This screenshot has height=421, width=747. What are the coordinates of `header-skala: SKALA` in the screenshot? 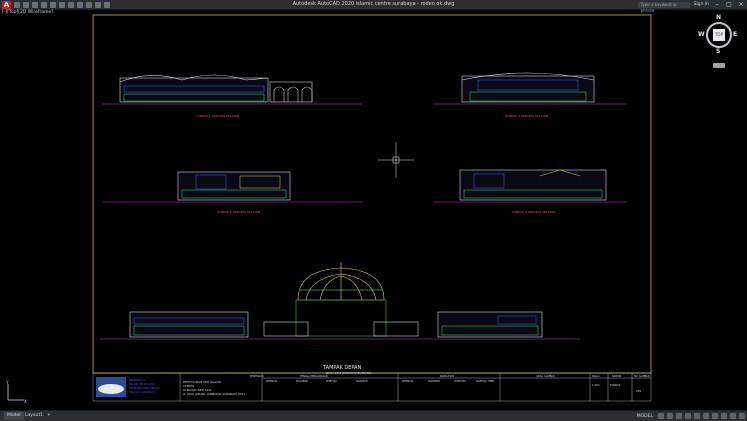 It's located at (596, 376).